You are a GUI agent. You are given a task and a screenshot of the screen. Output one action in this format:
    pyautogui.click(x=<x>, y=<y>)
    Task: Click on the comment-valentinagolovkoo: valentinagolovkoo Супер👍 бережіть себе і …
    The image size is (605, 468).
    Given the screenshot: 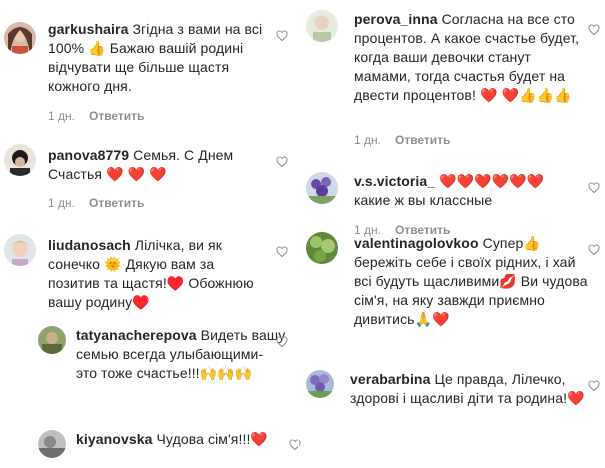 What is the action you would take?
    pyautogui.click(x=452, y=284)
    